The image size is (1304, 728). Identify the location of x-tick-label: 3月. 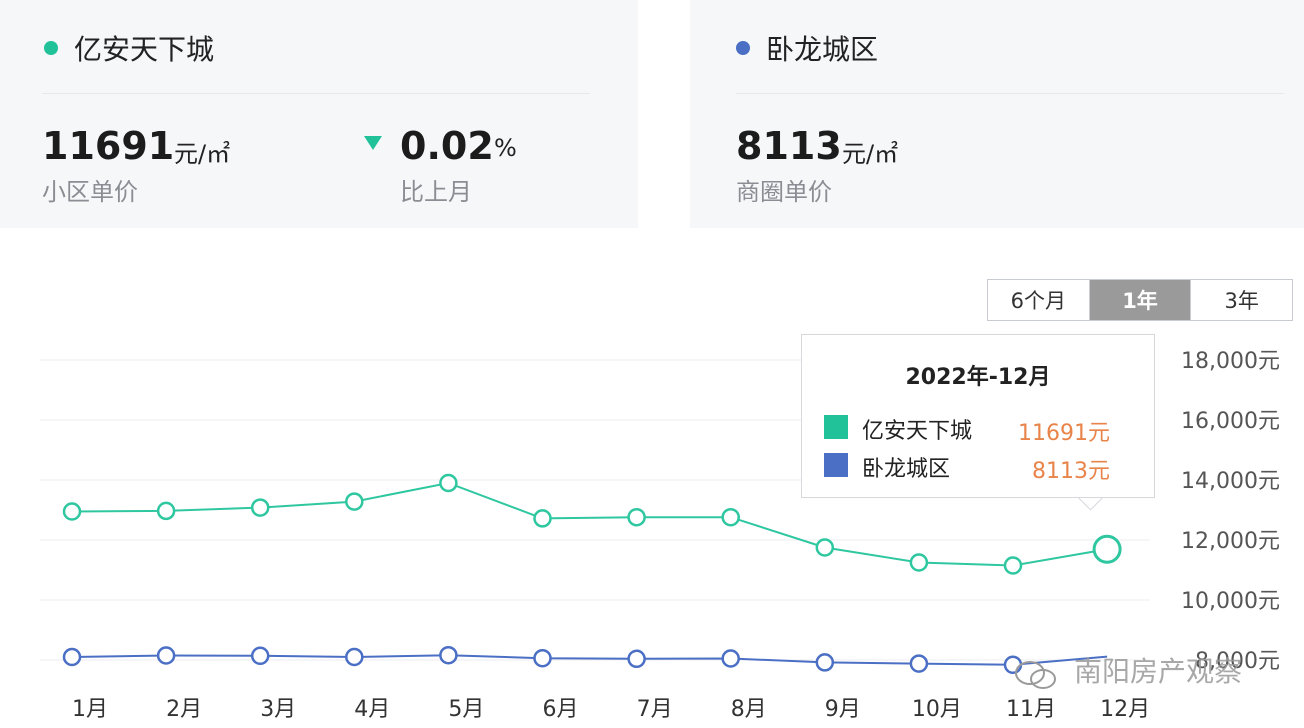
(278, 709).